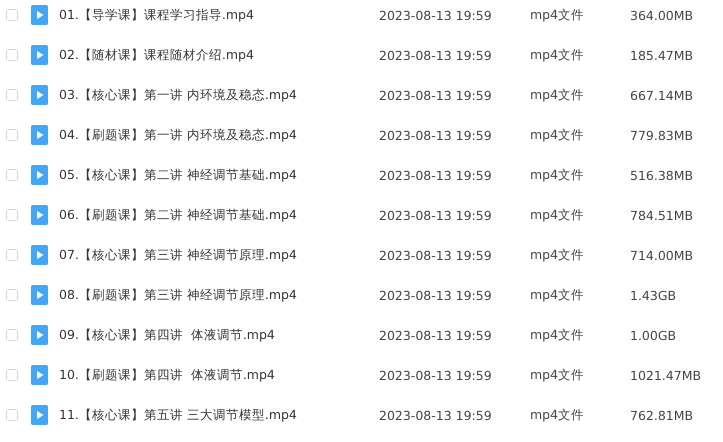 This screenshot has width=723, height=442. I want to click on file-name: 03.【核心课】第一讲 内环境及稳态.mp4, so click(219, 95).